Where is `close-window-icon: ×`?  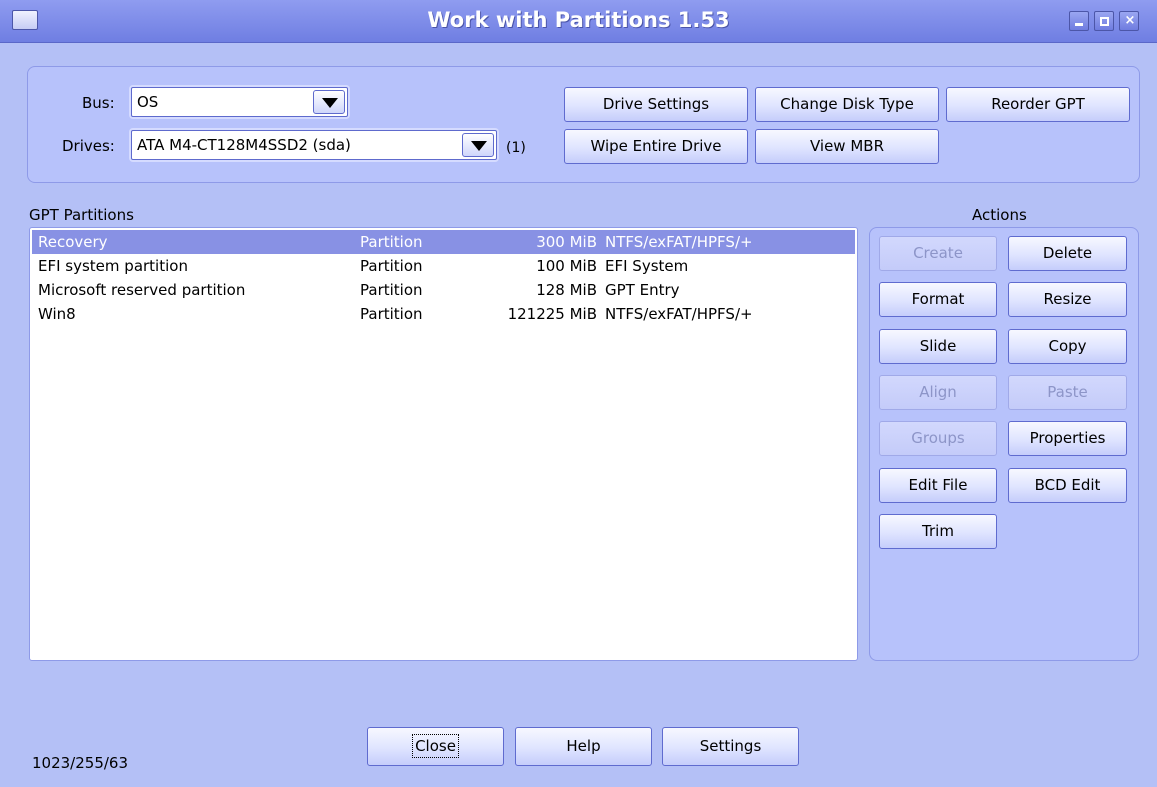 close-window-icon: × is located at coordinates (1129, 21).